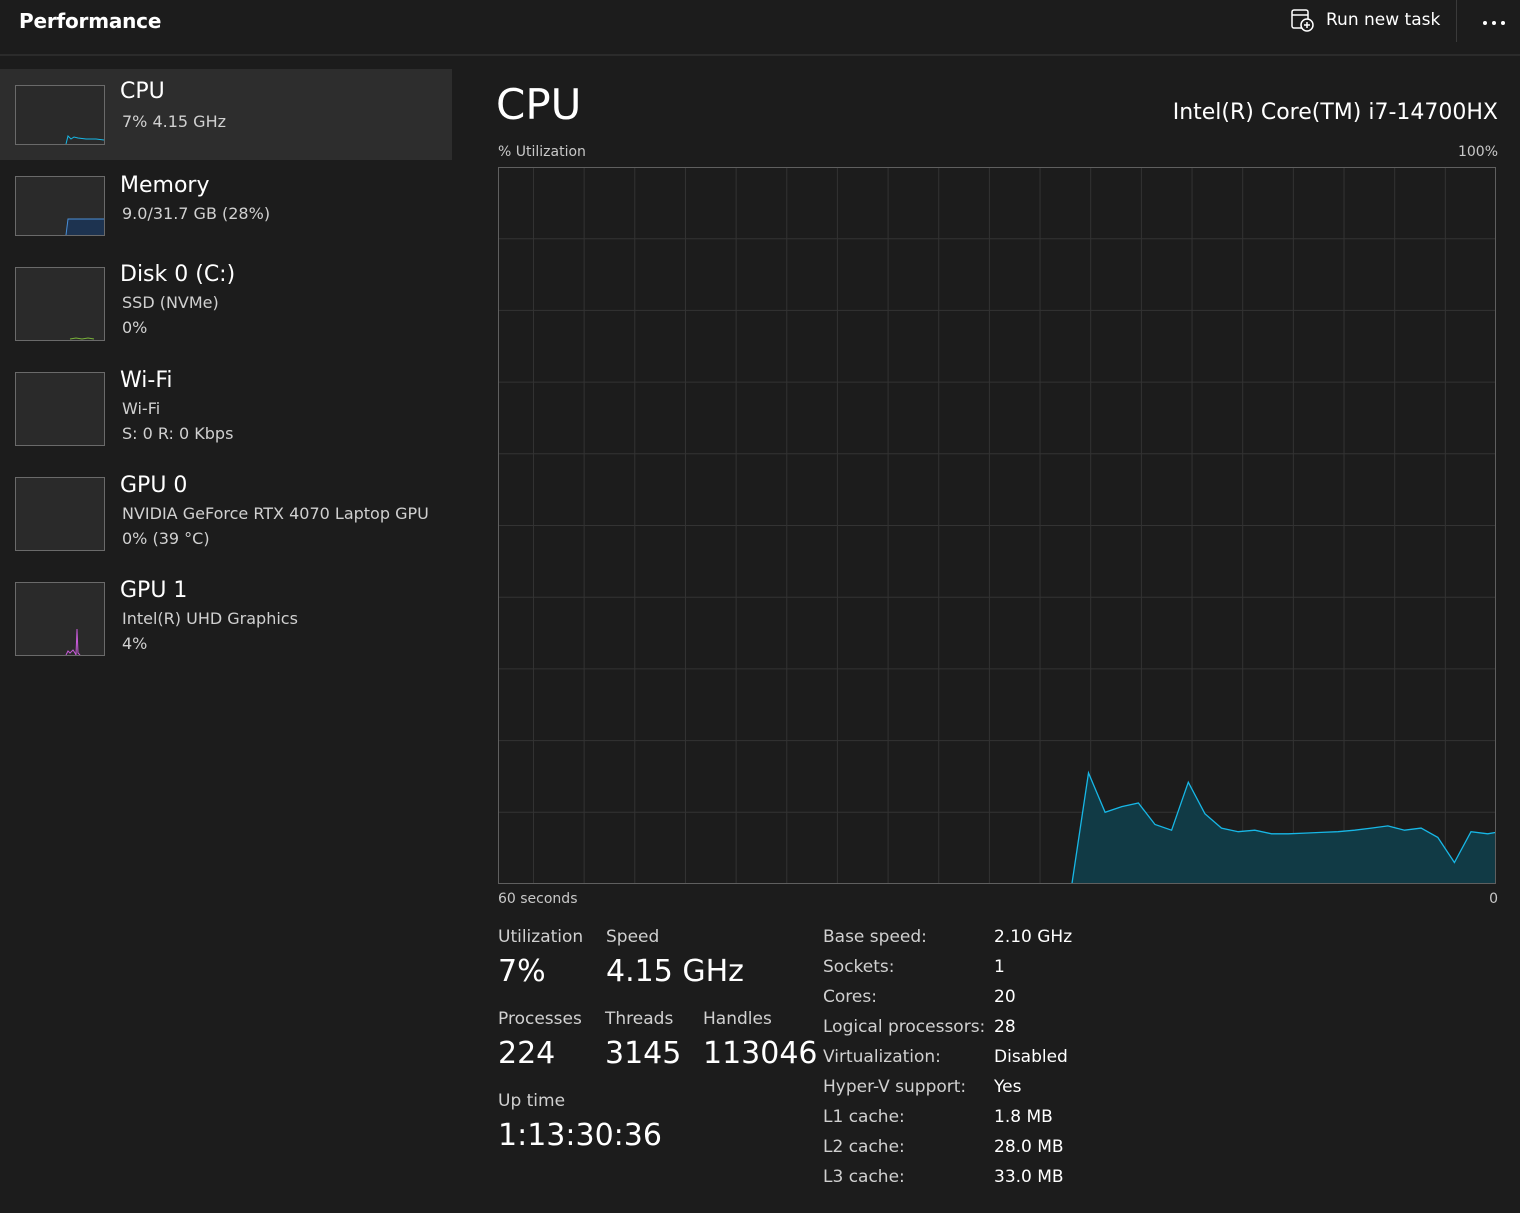 The width and height of the screenshot is (1520, 1213). What do you see at coordinates (1493, 899) in the screenshot?
I see `graph-x-right-label: 0` at bounding box center [1493, 899].